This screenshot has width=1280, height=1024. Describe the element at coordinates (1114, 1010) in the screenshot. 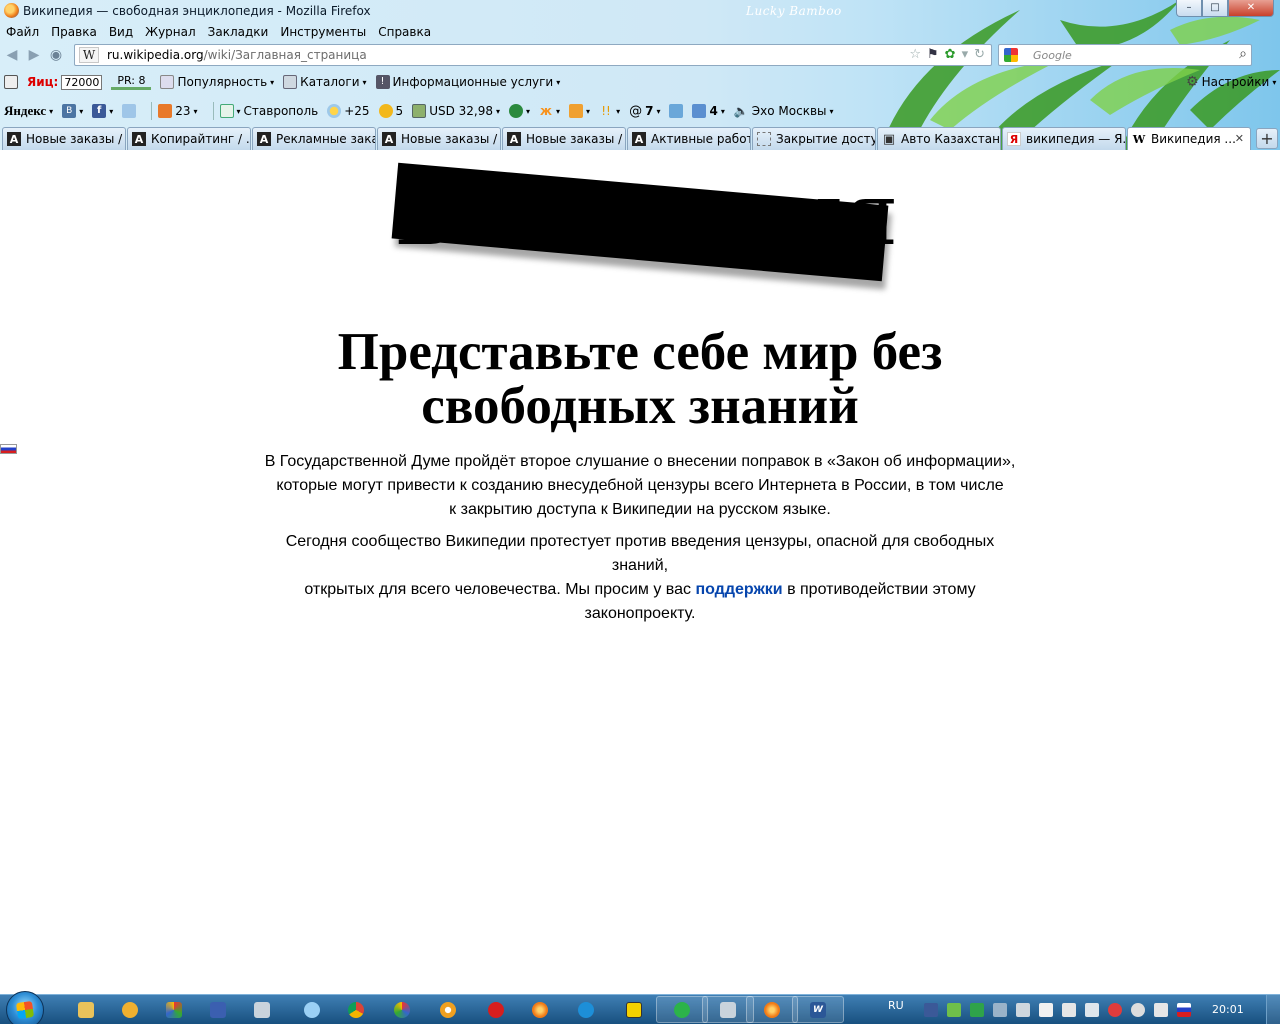

I see `antivirus-tray-icon` at that location.